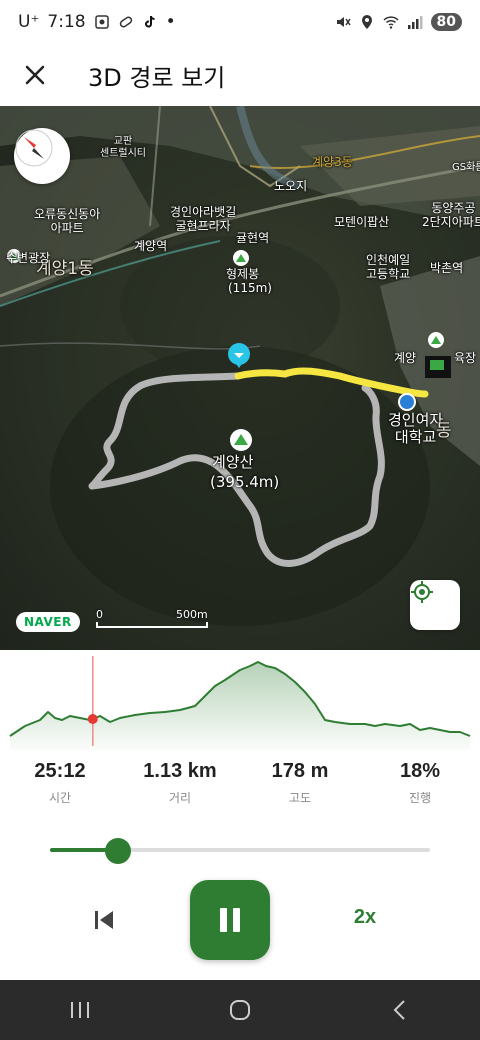 This screenshot has width=480, height=1040. I want to click on app-header: 3D 경로 보기, so click(240, 75).